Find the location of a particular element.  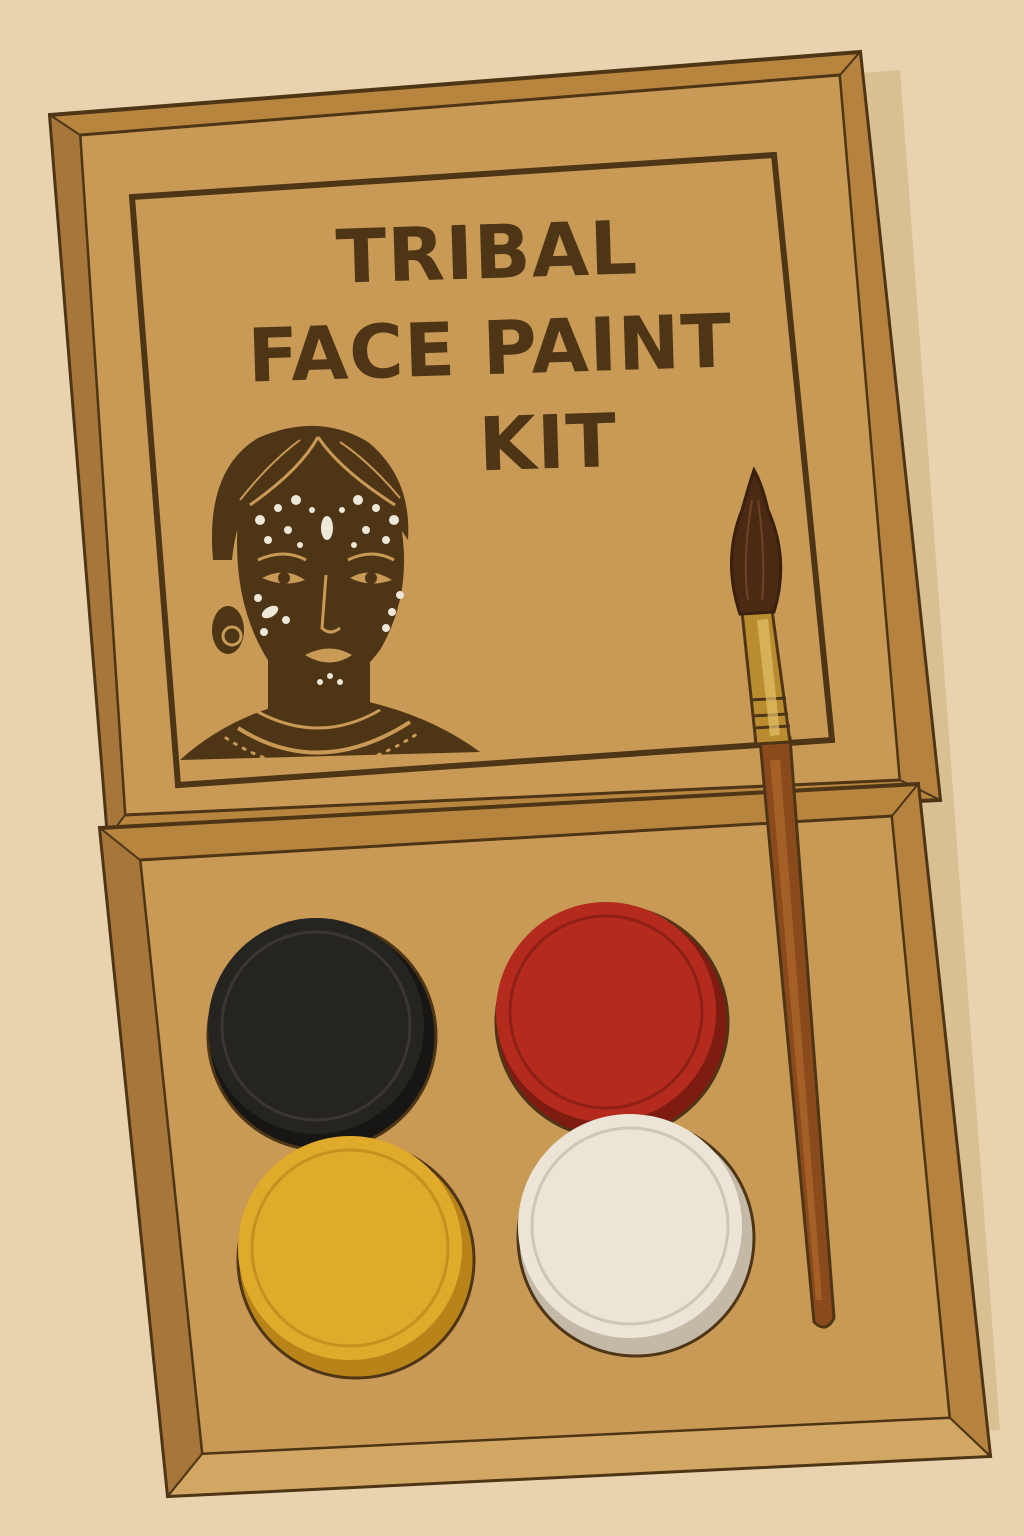

kit-title: TRIBAL FACE PAINT KIT is located at coordinates (490, 349).